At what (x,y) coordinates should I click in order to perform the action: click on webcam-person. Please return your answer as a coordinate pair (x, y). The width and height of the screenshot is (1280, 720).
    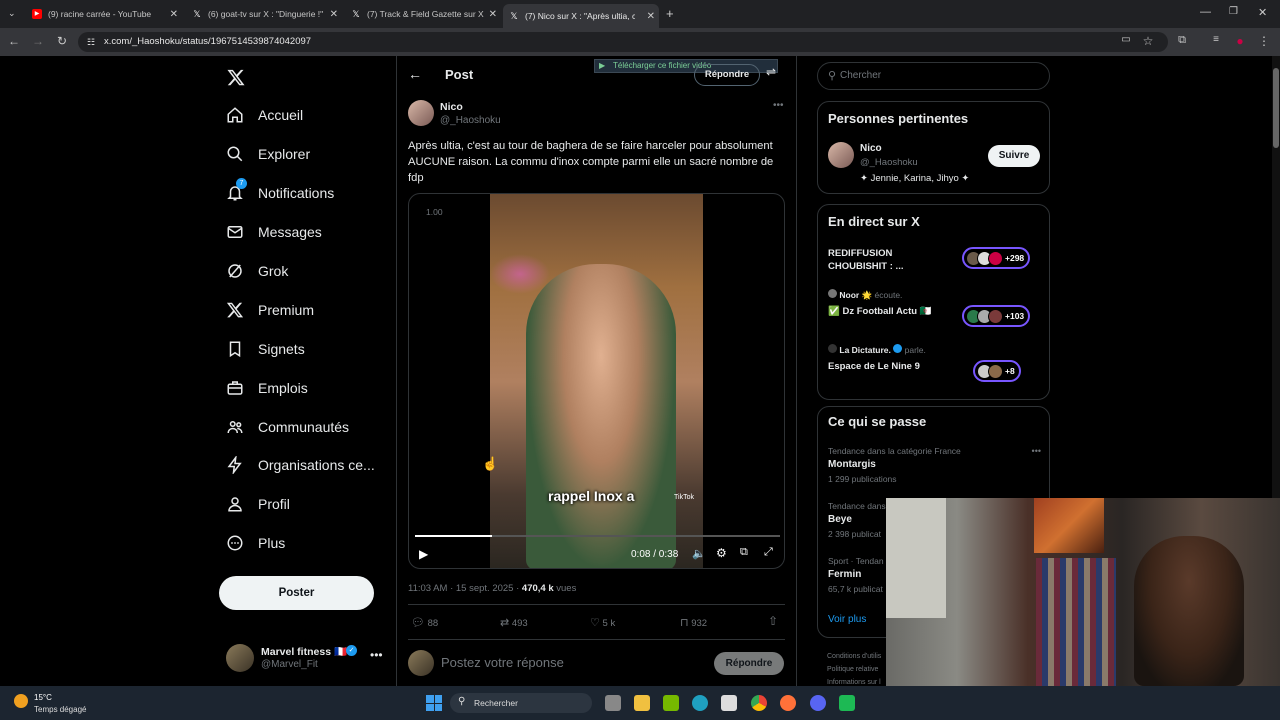
    Looking at the image, I should click on (1189, 611).